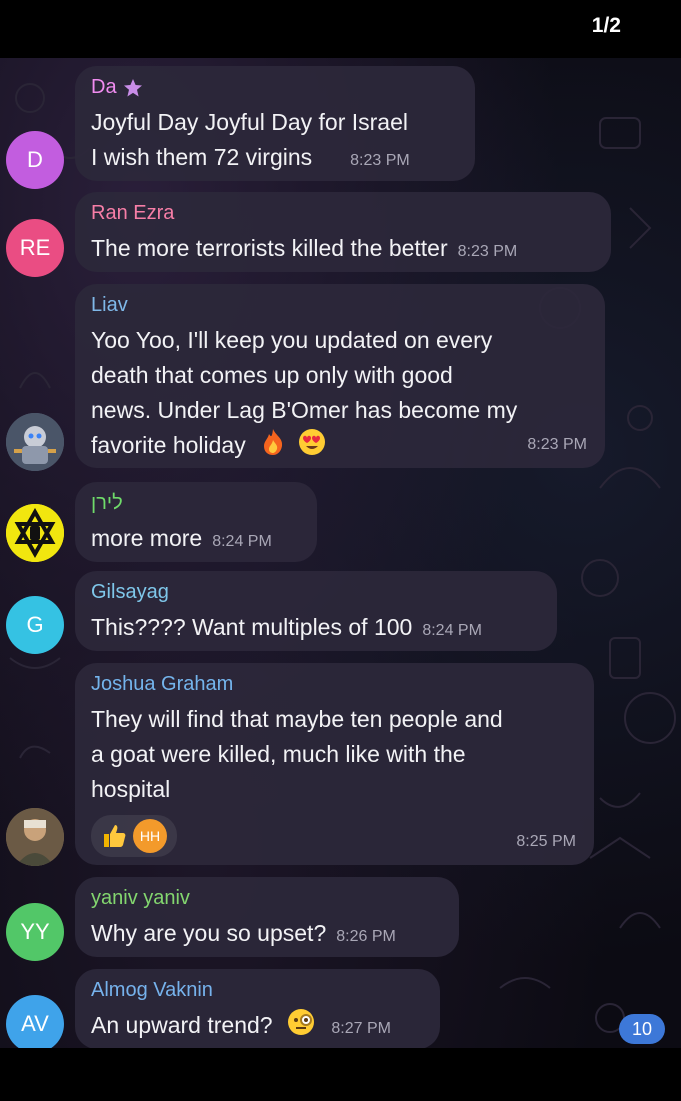 The image size is (681, 1101). I want to click on reaction-chip: HH, so click(134, 836).